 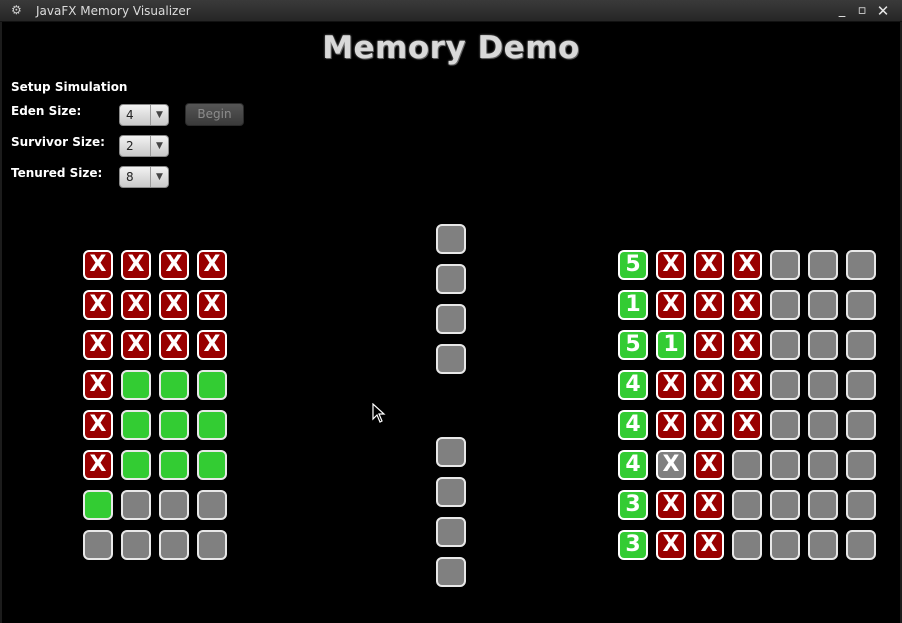 I want to click on eden-size-value: 4, so click(x=130, y=115).